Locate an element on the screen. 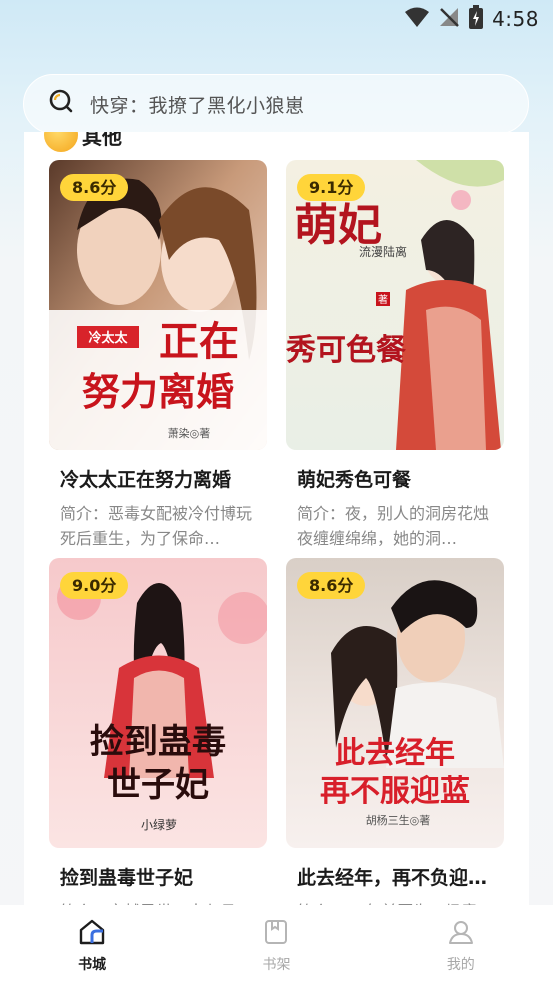 This screenshot has width=553, height=983. section-dot-icon is located at coordinates (61, 142).